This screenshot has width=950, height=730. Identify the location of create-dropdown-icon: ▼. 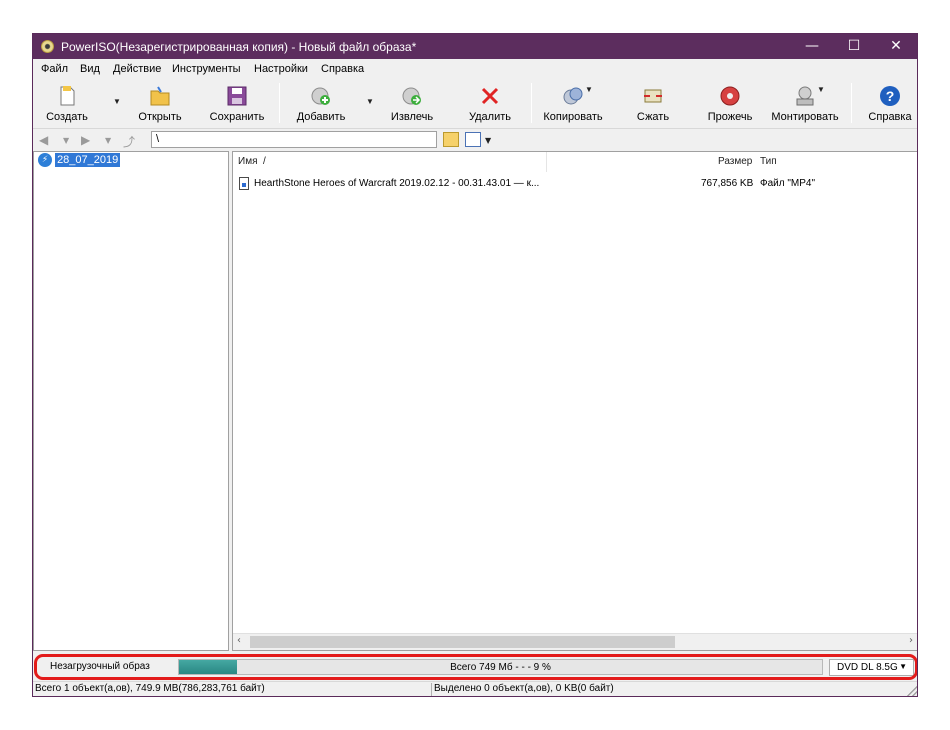
(117, 101).